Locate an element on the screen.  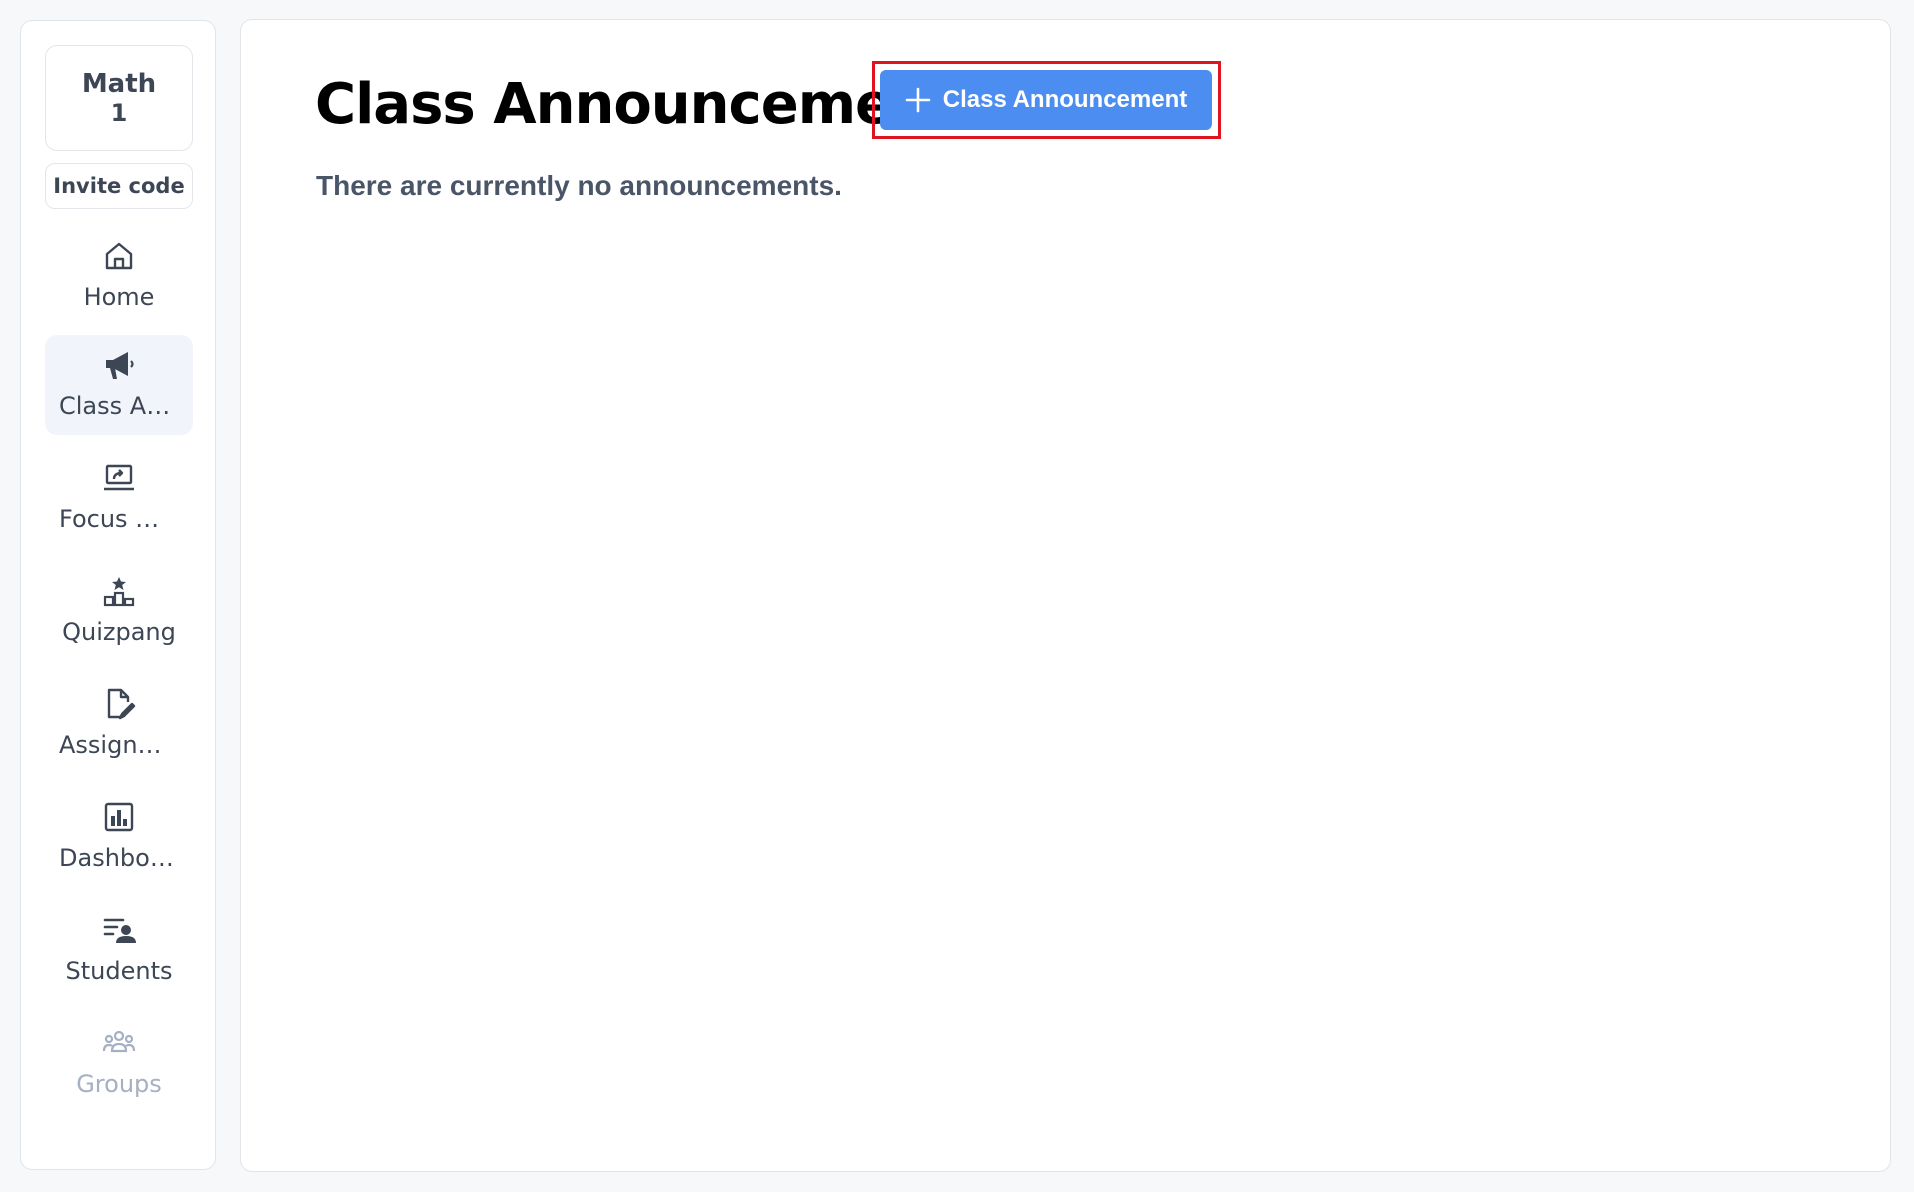
sidebar-item-label: Quizpang is located at coordinates (119, 632).